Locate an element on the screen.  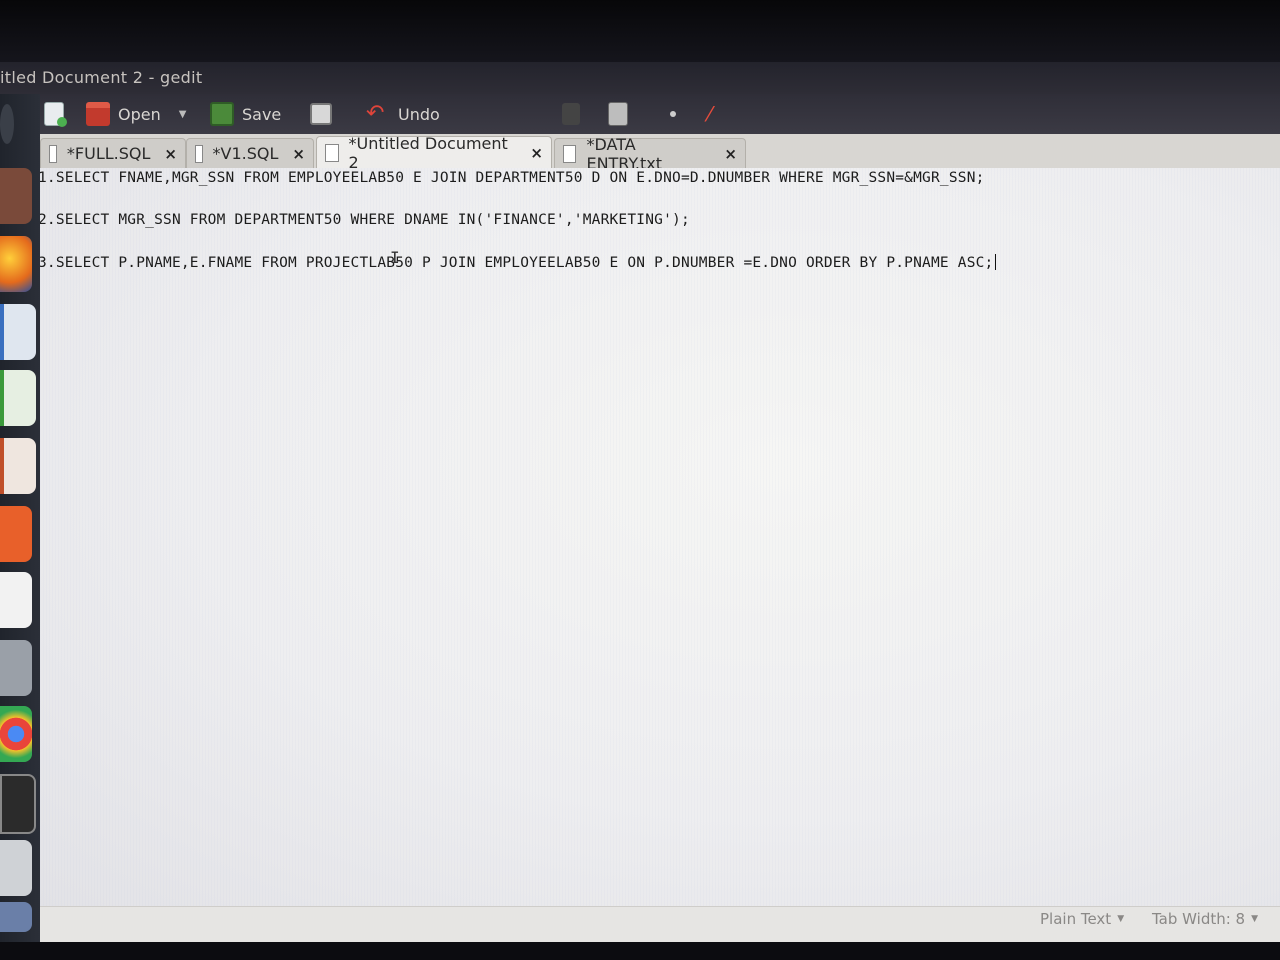
tab-width-selector: Tab Width: 8 ▼ is located at coordinates (1205, 919).